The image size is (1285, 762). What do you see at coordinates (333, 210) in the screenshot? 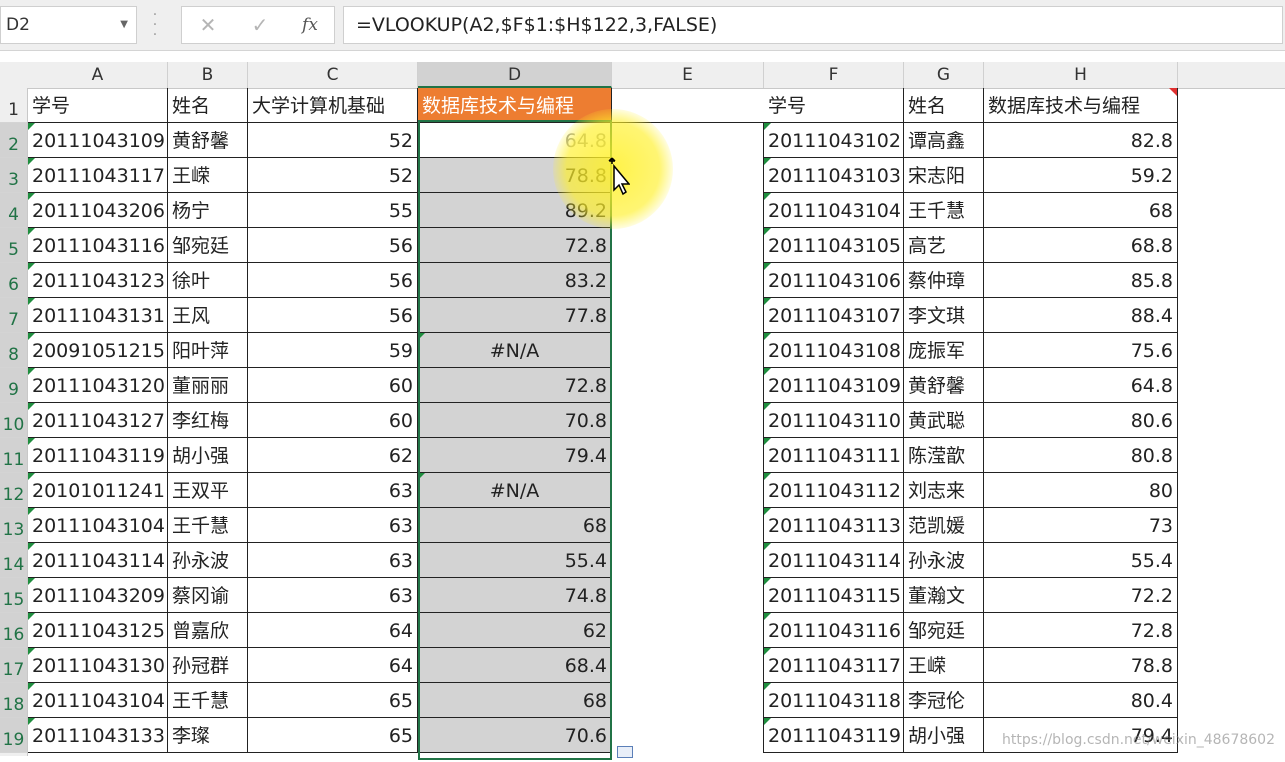
I see `cell-c4: 55` at bounding box center [333, 210].